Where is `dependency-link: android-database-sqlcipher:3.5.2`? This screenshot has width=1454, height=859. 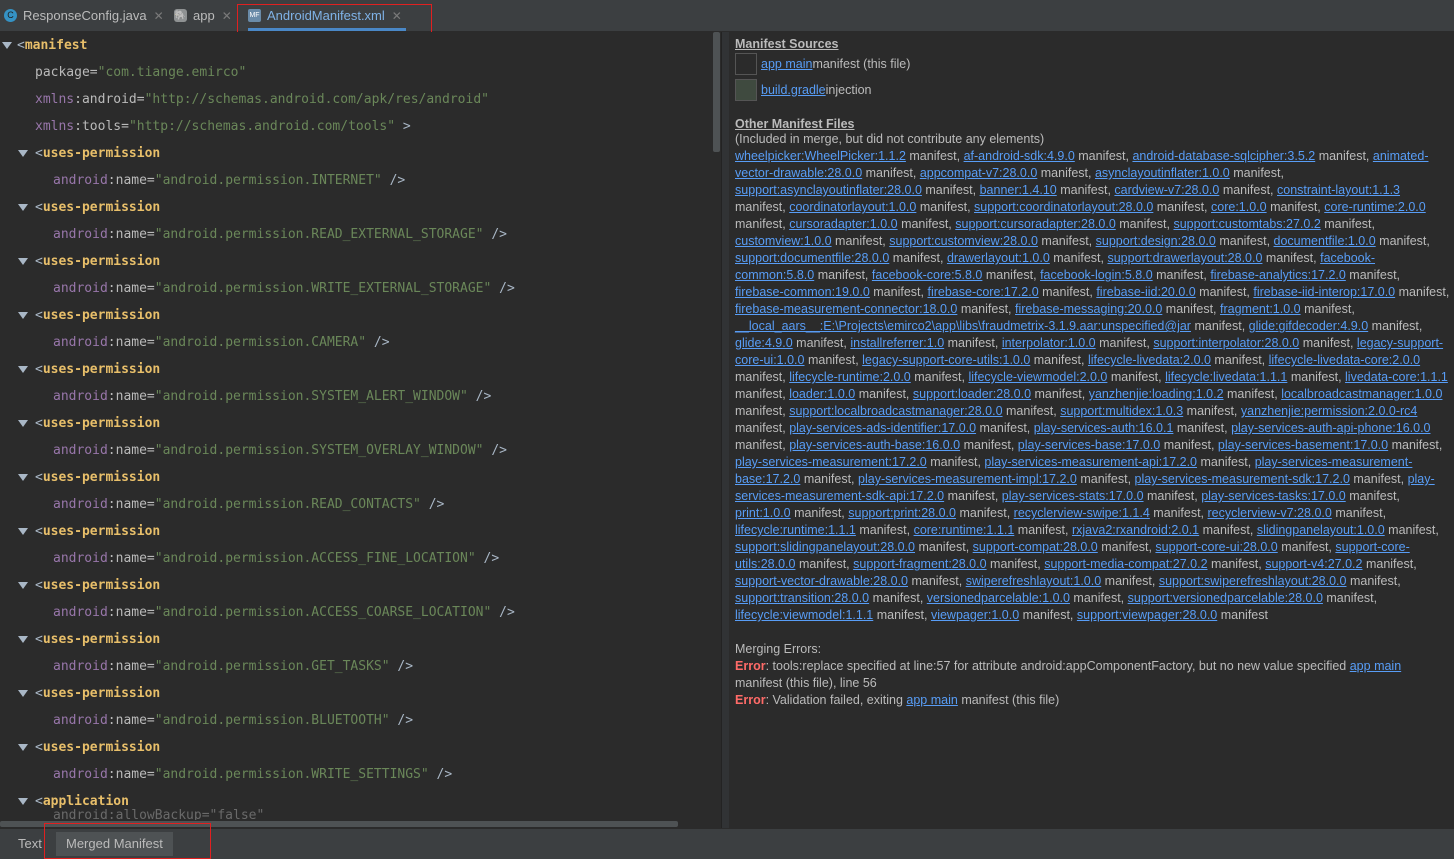
dependency-link: android-database-sqlcipher:3.5.2 is located at coordinates (1223, 156).